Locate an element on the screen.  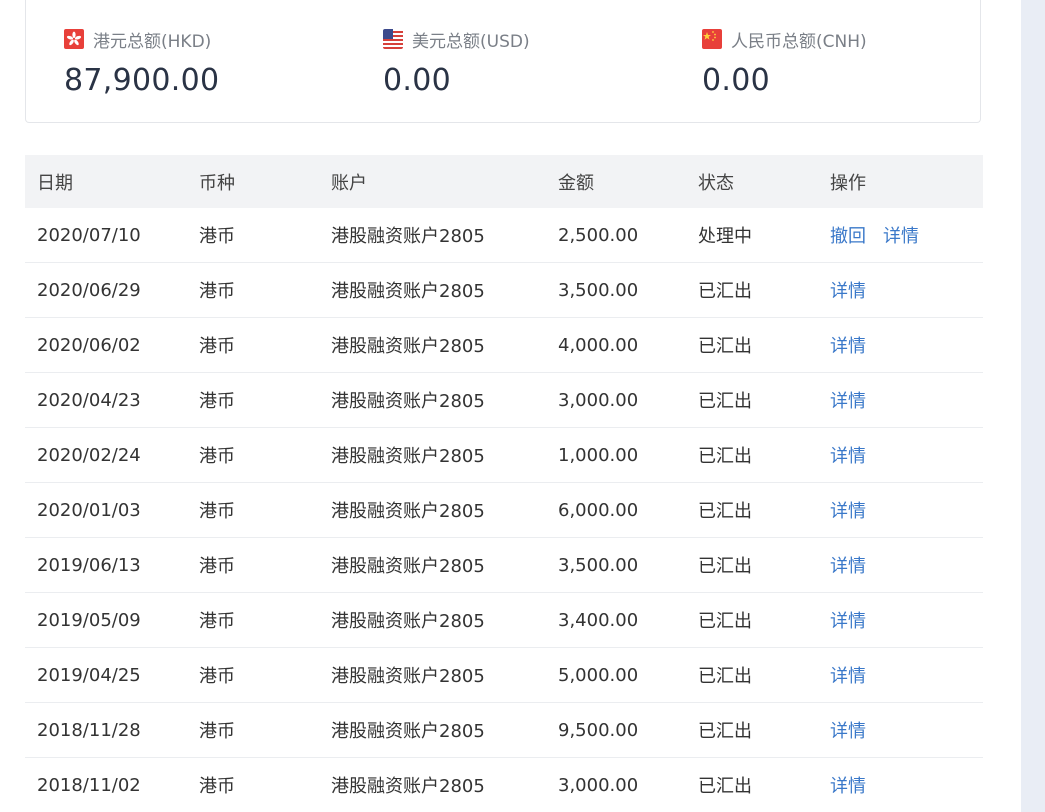
cell-status: 处理中 is located at coordinates (725, 236).